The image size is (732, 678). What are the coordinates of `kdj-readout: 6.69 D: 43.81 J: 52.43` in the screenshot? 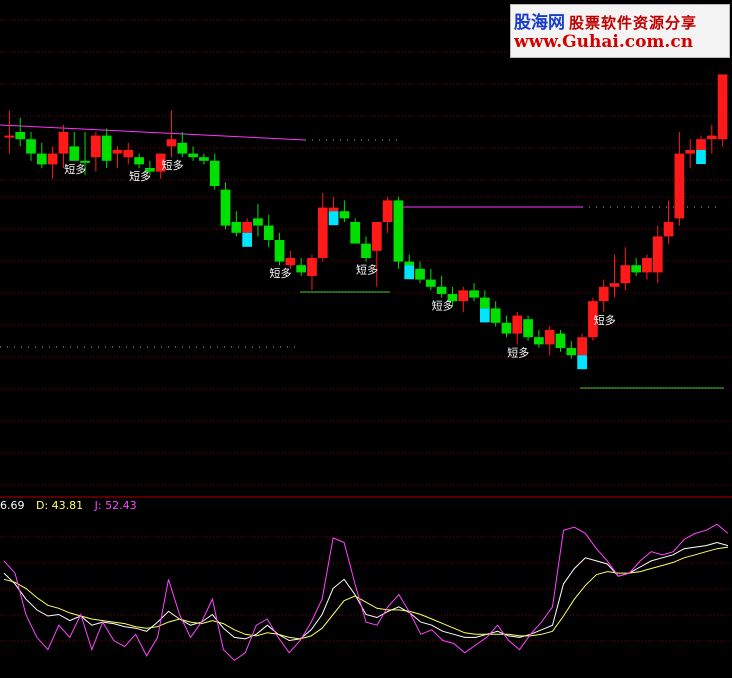 It's located at (72, 505).